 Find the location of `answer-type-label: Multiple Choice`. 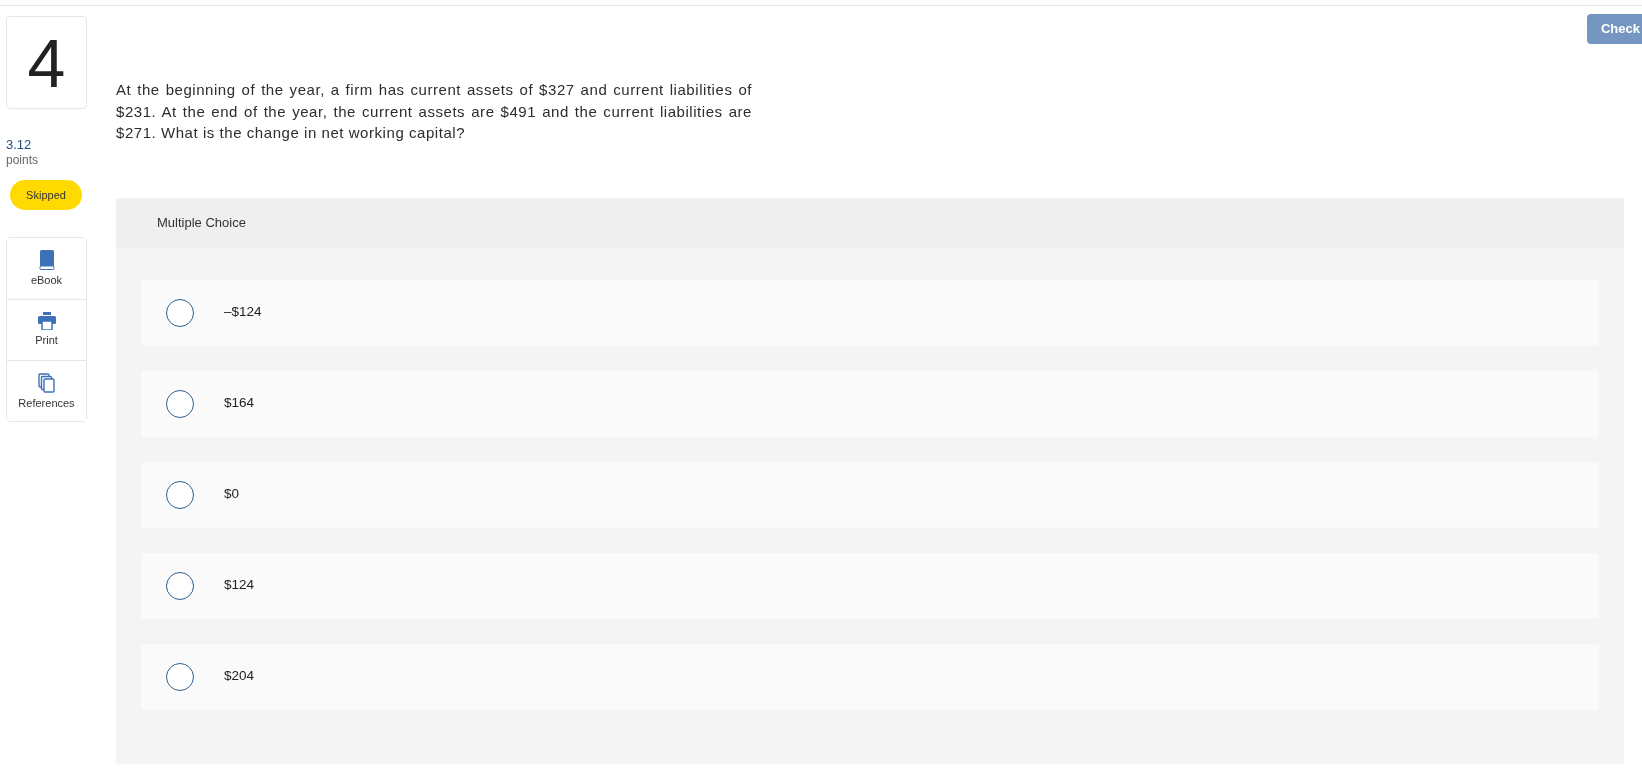

answer-type-label: Multiple Choice is located at coordinates (201, 222).